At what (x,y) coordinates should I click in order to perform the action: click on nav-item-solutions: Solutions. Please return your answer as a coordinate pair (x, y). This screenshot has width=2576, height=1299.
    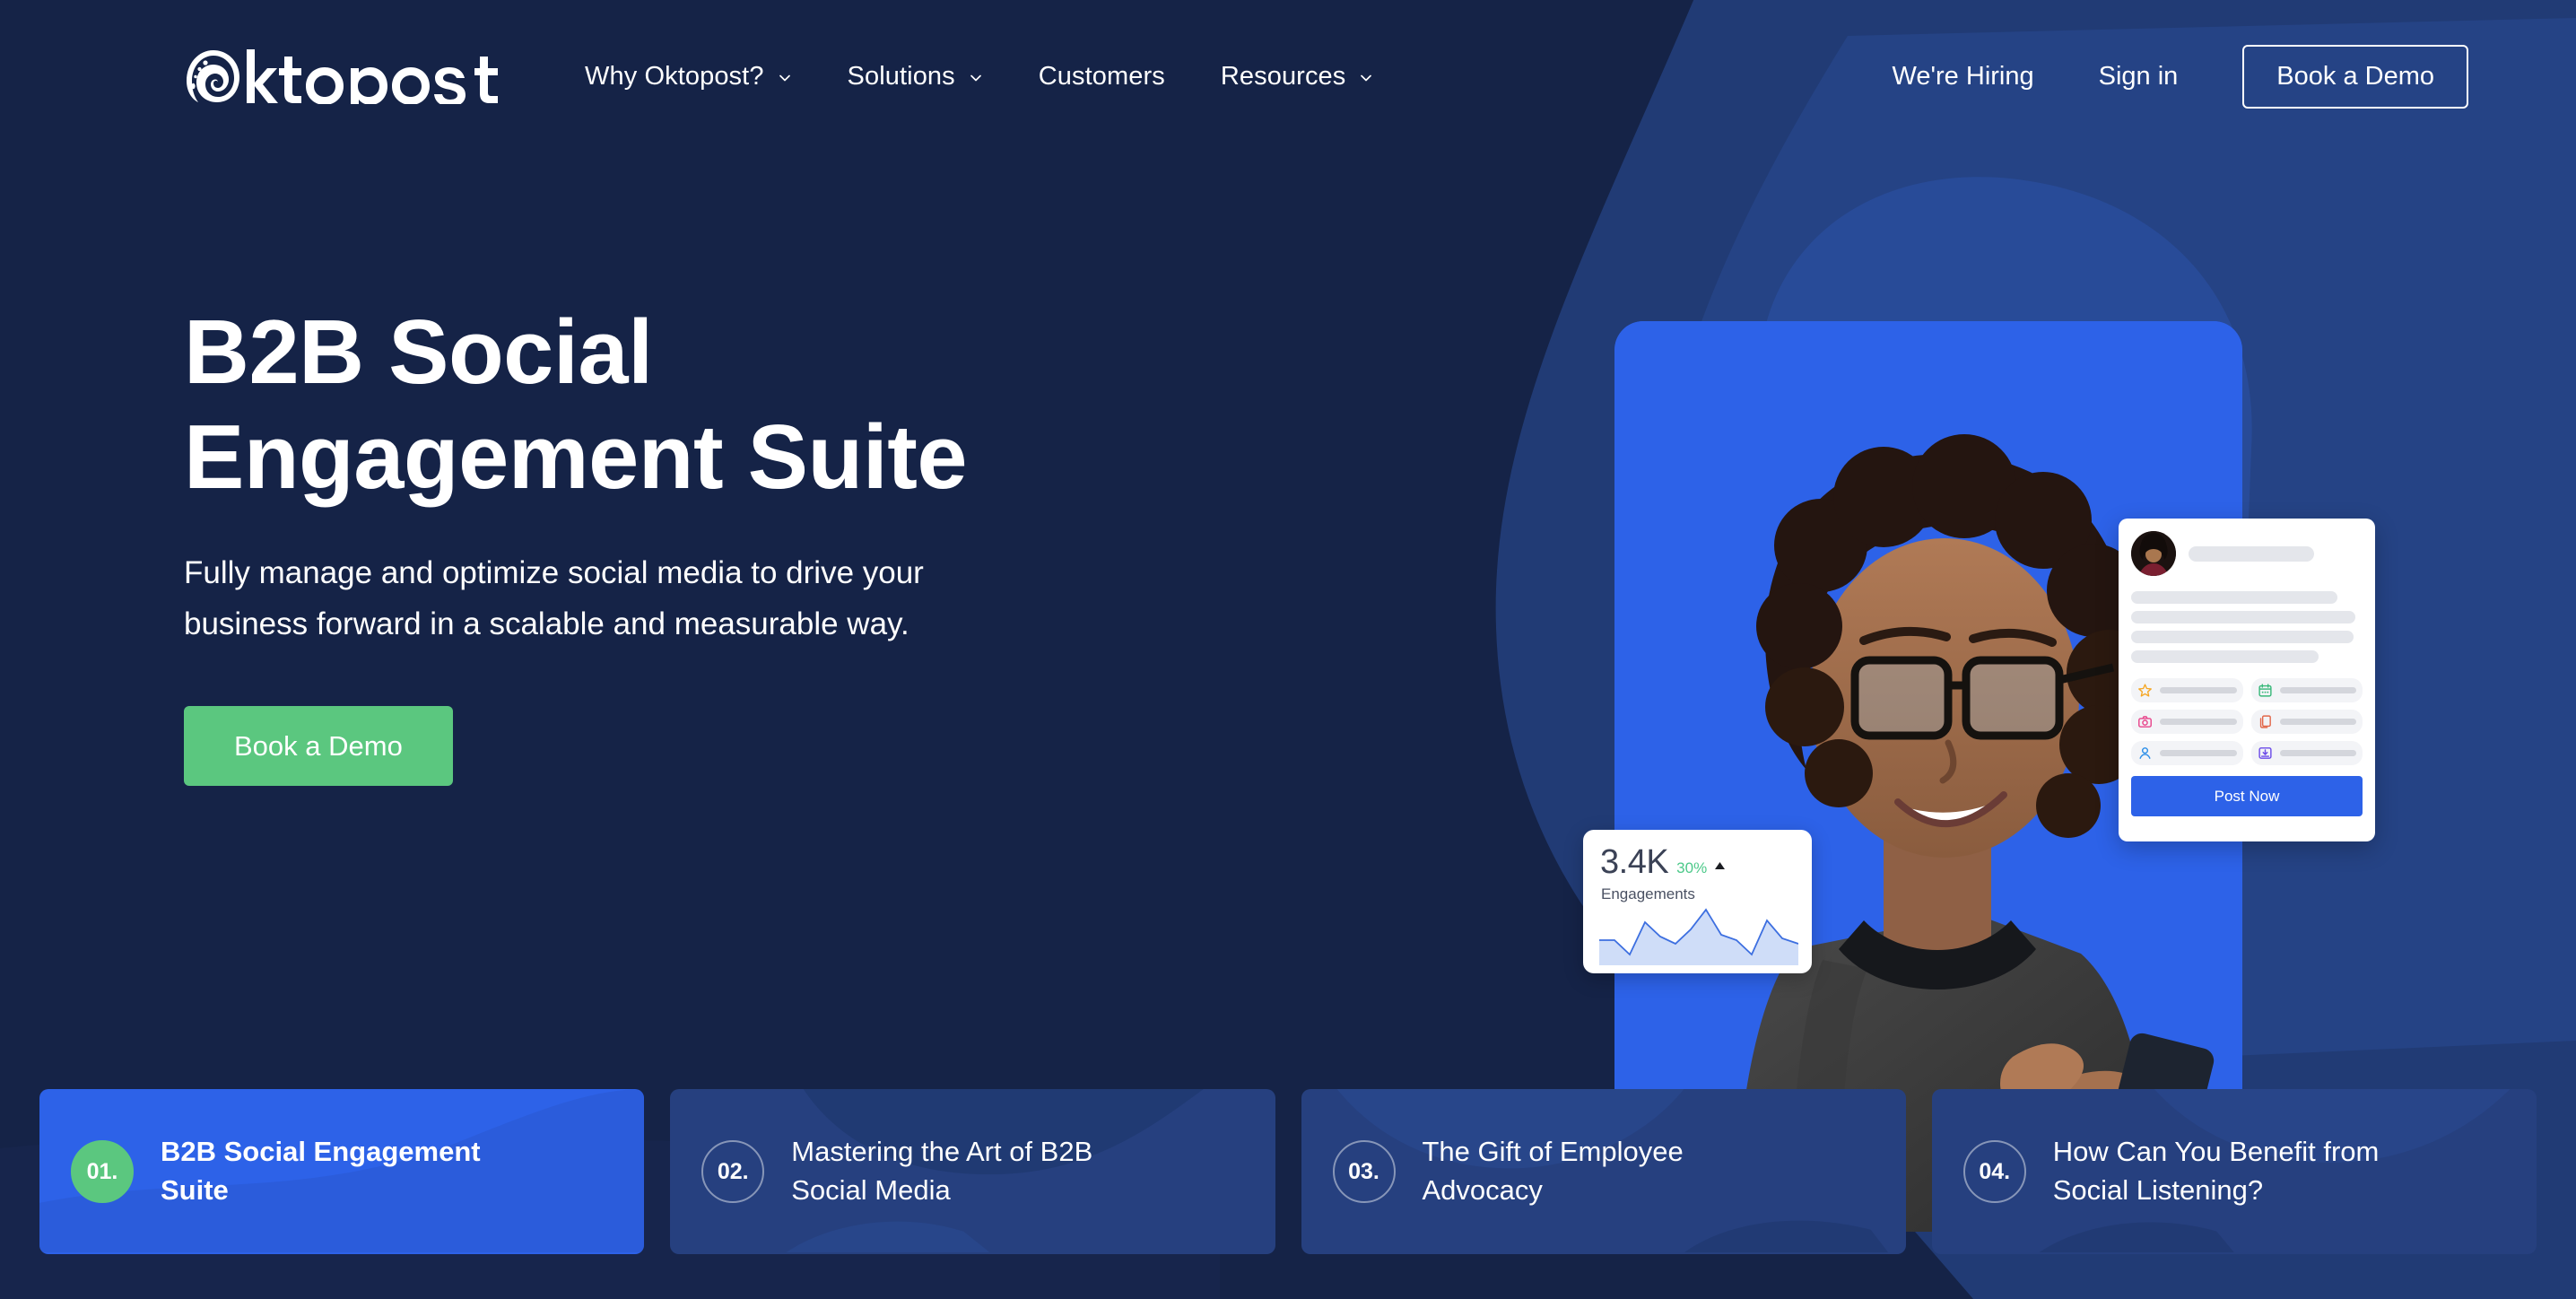
    Looking at the image, I should click on (915, 76).